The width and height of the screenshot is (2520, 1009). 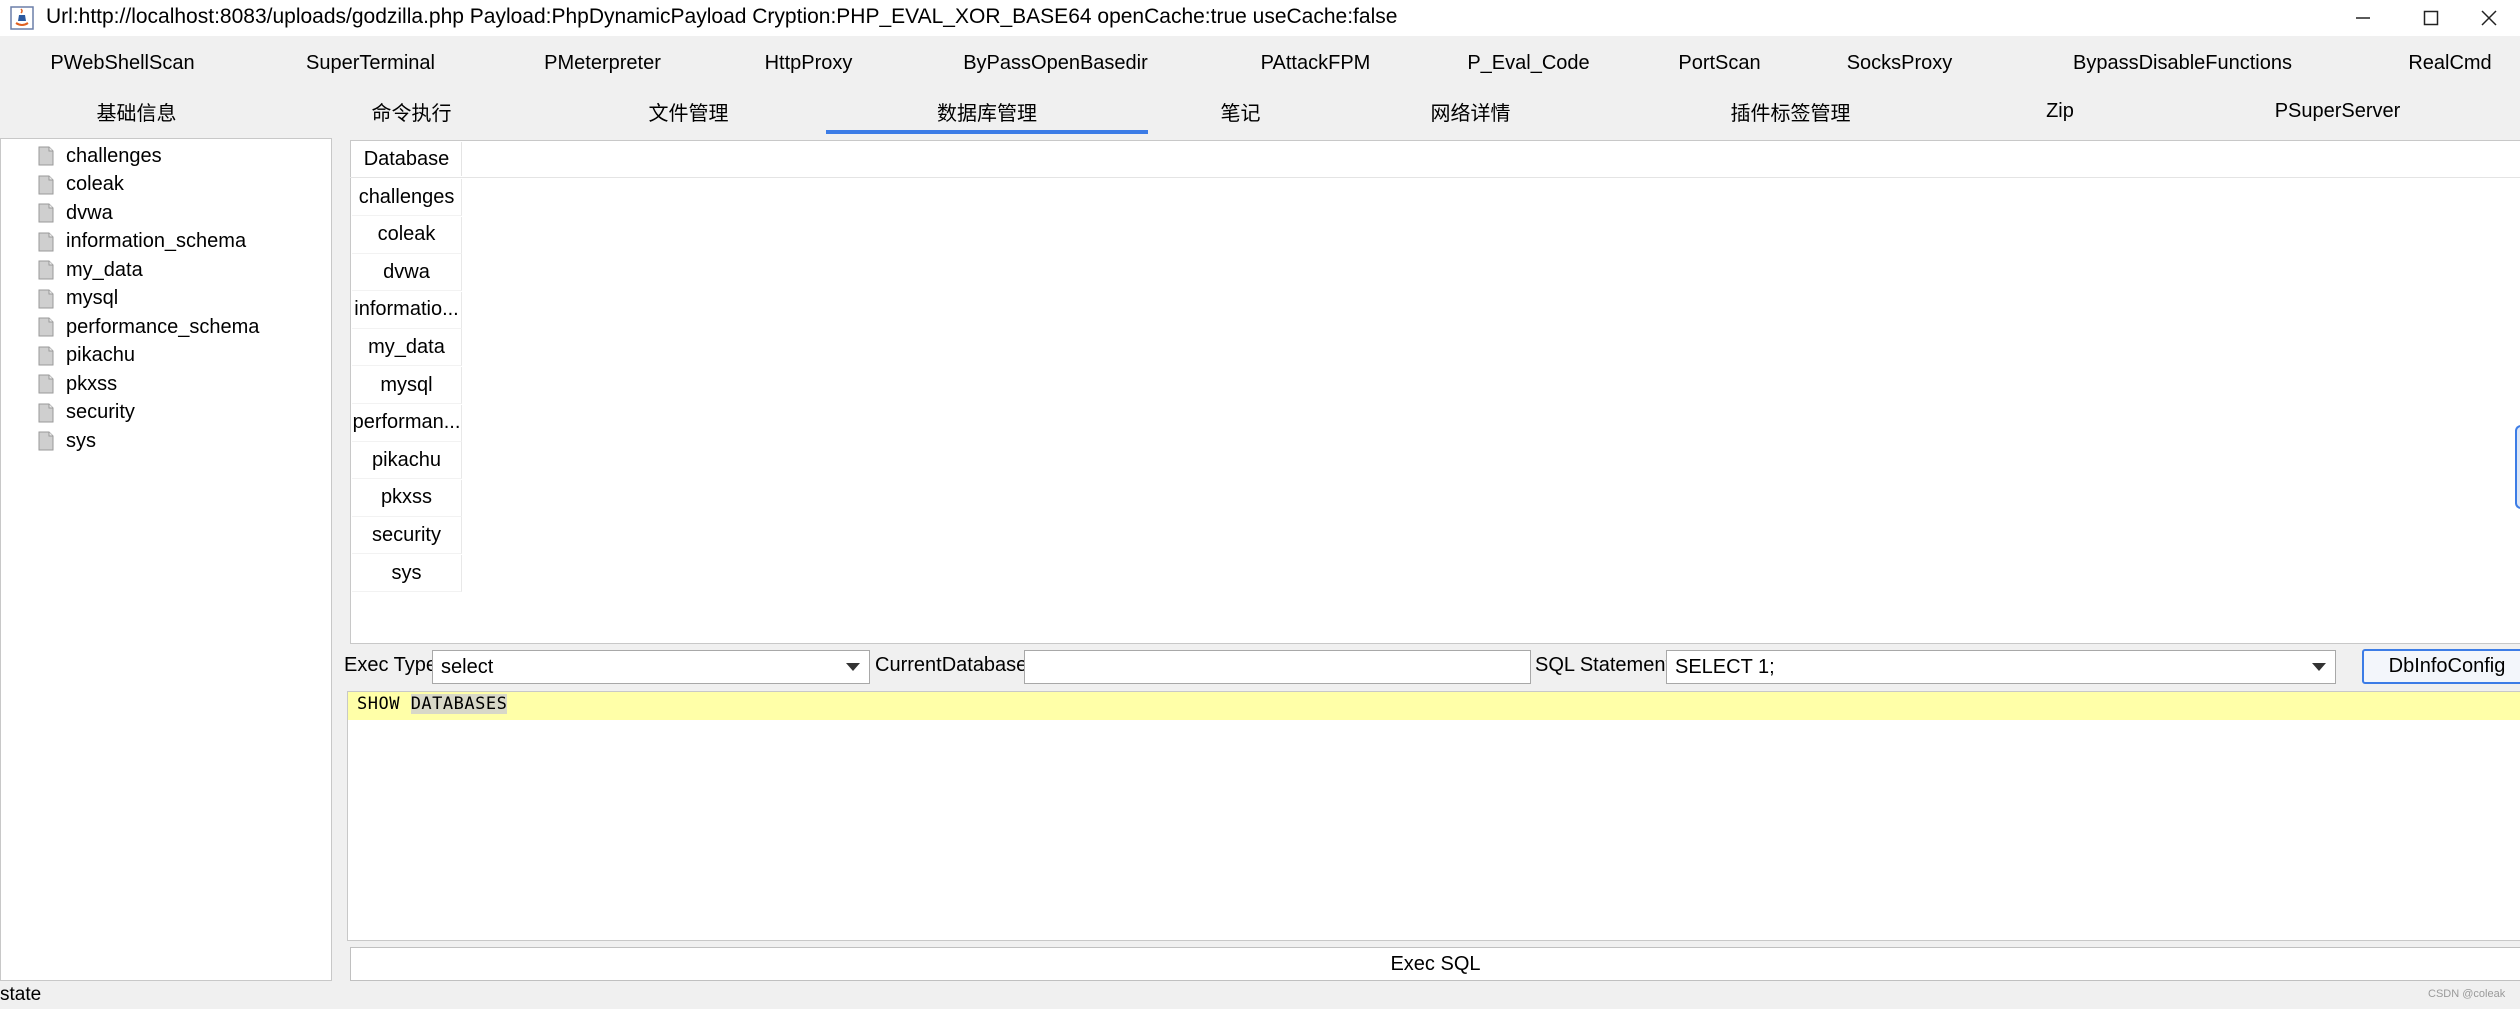 What do you see at coordinates (114, 155) in the screenshot?
I see `tree-item-label: challenges` at bounding box center [114, 155].